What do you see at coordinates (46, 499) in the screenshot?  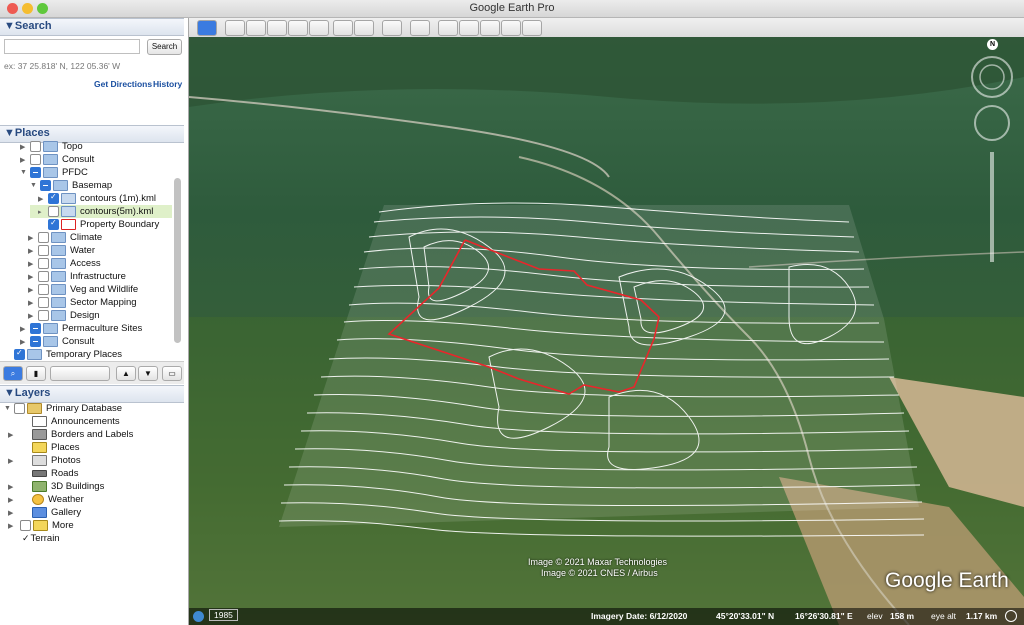 I see `layer-weather: ▶ Weather` at bounding box center [46, 499].